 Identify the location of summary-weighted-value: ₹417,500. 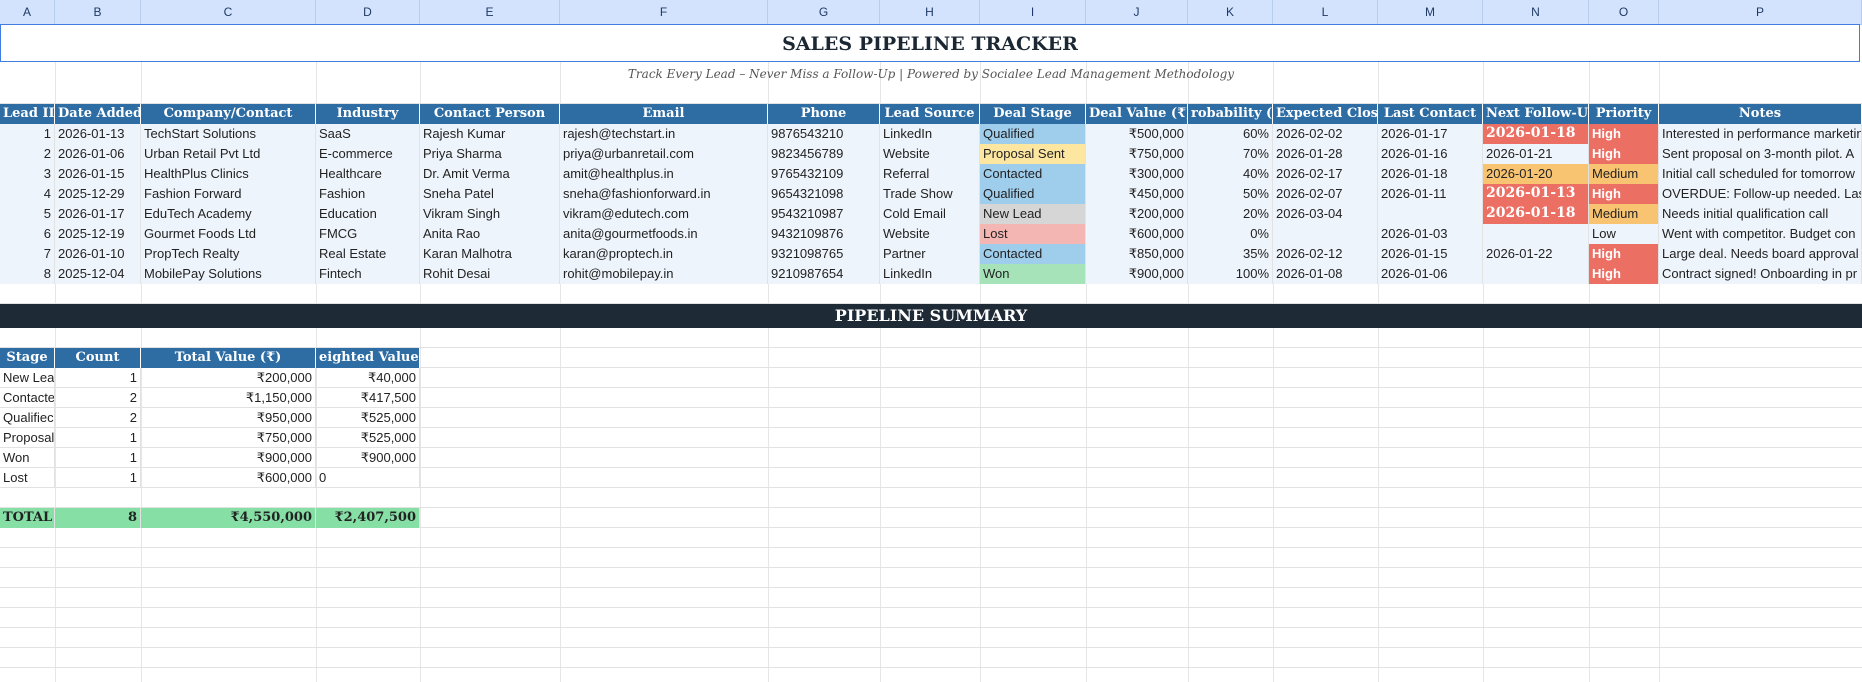
(368, 398).